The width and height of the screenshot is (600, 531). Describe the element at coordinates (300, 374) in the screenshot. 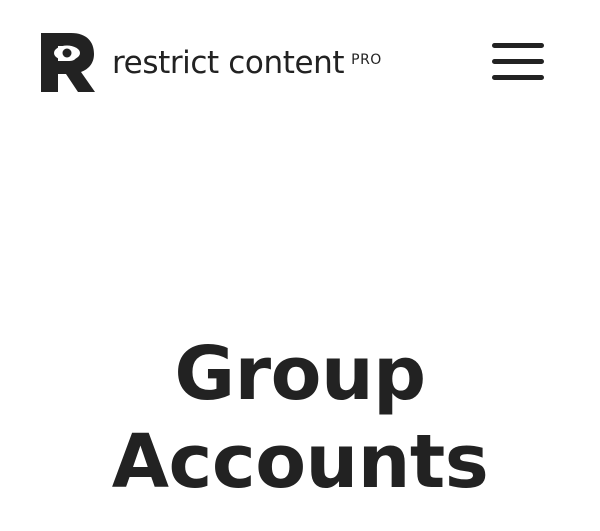

I see `page-title-line-1: Group` at that location.